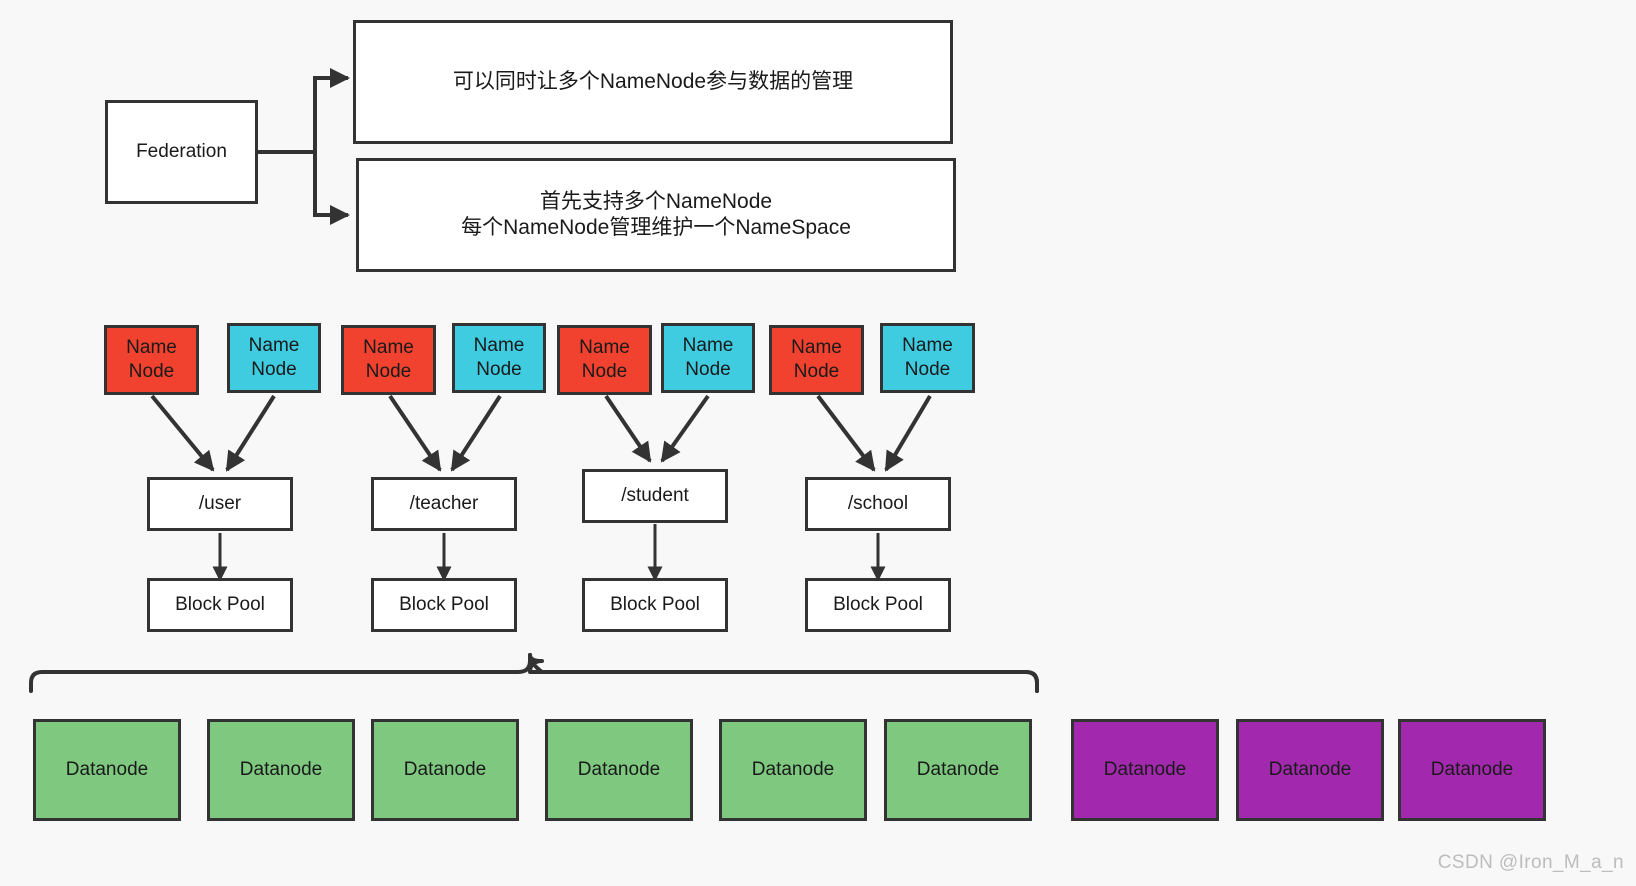 Image resolution: width=1636 pixels, height=886 pixels. I want to click on namenode-box-4: Name Node, so click(499, 358).